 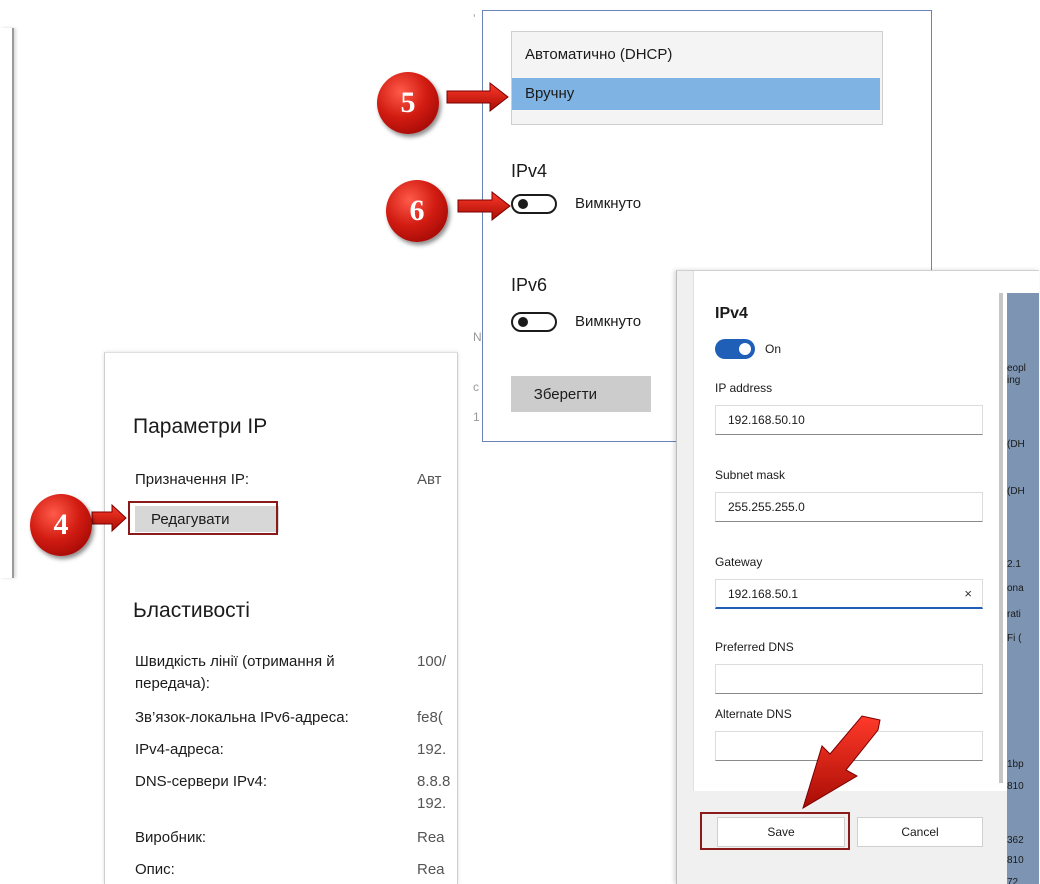 What do you see at coordinates (417, 211) in the screenshot?
I see `step-badge-6: 6` at bounding box center [417, 211].